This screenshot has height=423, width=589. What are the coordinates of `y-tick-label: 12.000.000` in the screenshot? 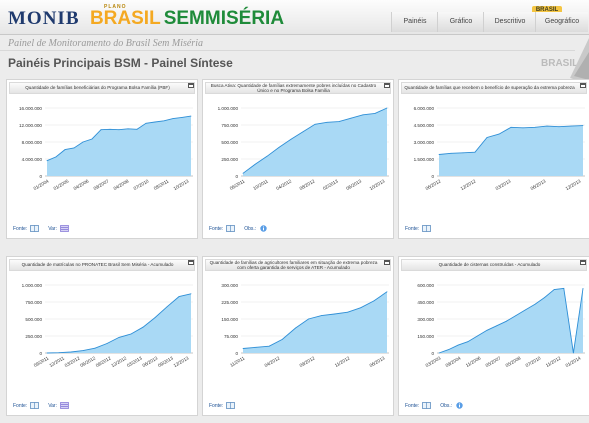 It's located at (30, 125).